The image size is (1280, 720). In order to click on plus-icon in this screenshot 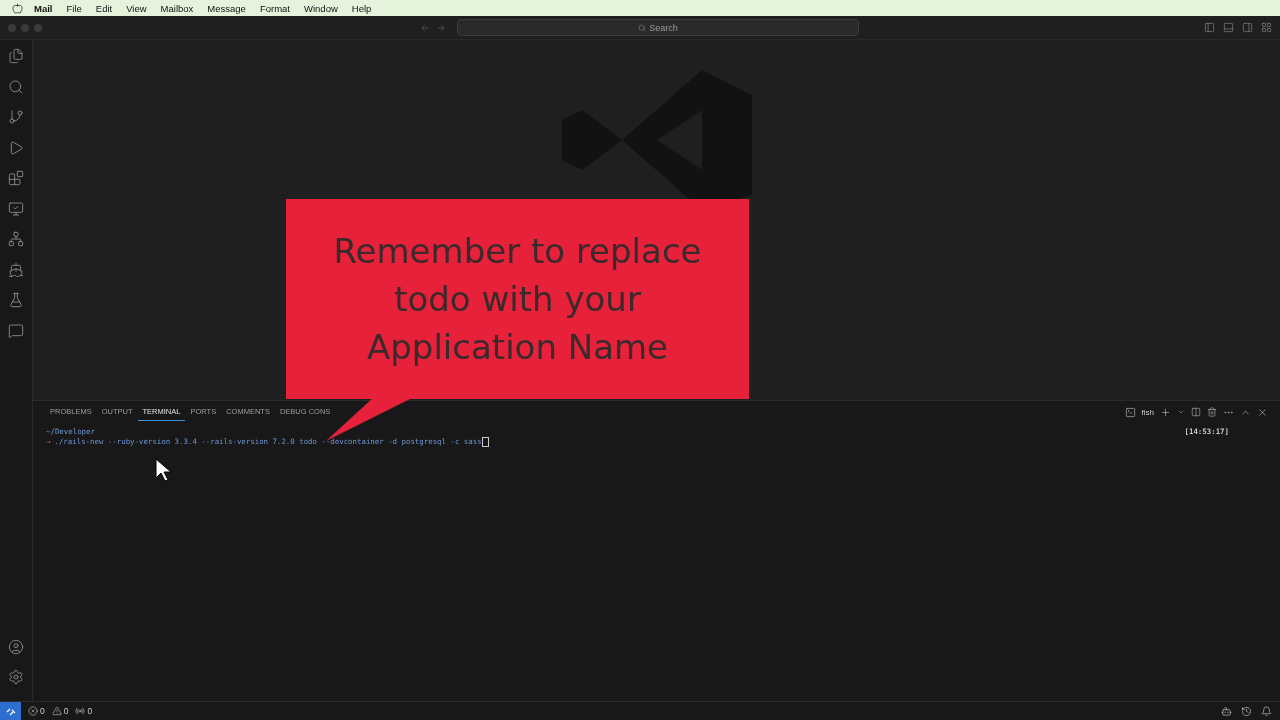, I will do `click(1165, 412)`.